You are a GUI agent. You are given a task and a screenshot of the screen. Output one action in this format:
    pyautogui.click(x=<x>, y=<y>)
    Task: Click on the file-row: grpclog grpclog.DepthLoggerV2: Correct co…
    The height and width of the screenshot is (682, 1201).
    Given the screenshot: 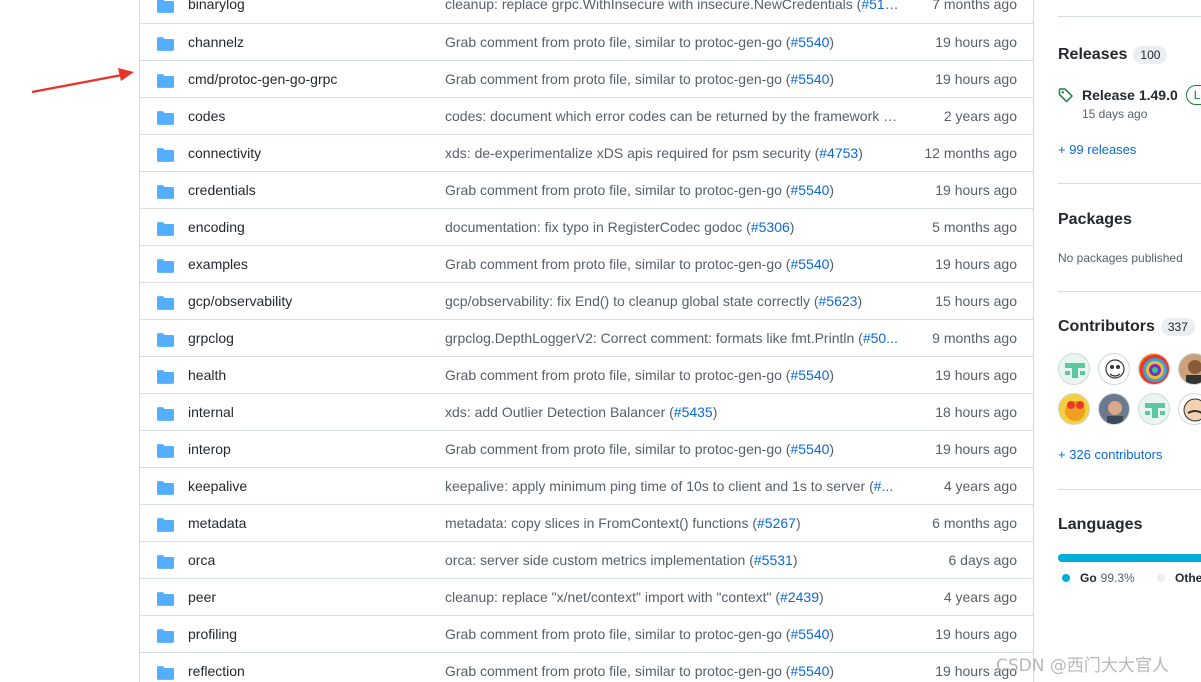 What is the action you would take?
    pyautogui.click(x=586, y=337)
    